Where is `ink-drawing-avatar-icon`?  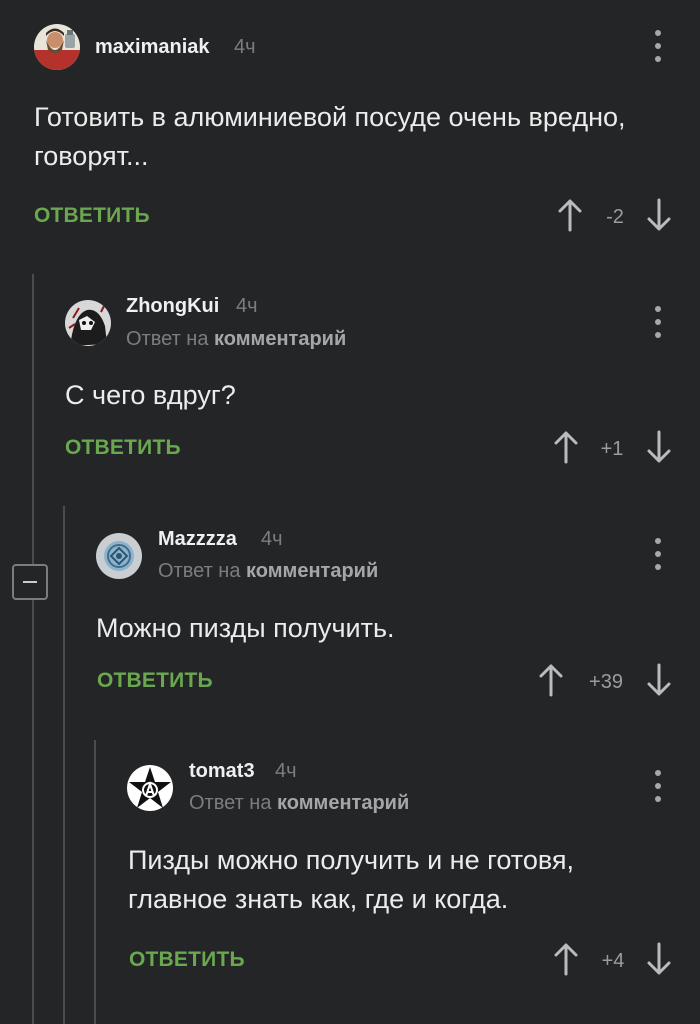
ink-drawing-avatar-icon is located at coordinates (88, 323).